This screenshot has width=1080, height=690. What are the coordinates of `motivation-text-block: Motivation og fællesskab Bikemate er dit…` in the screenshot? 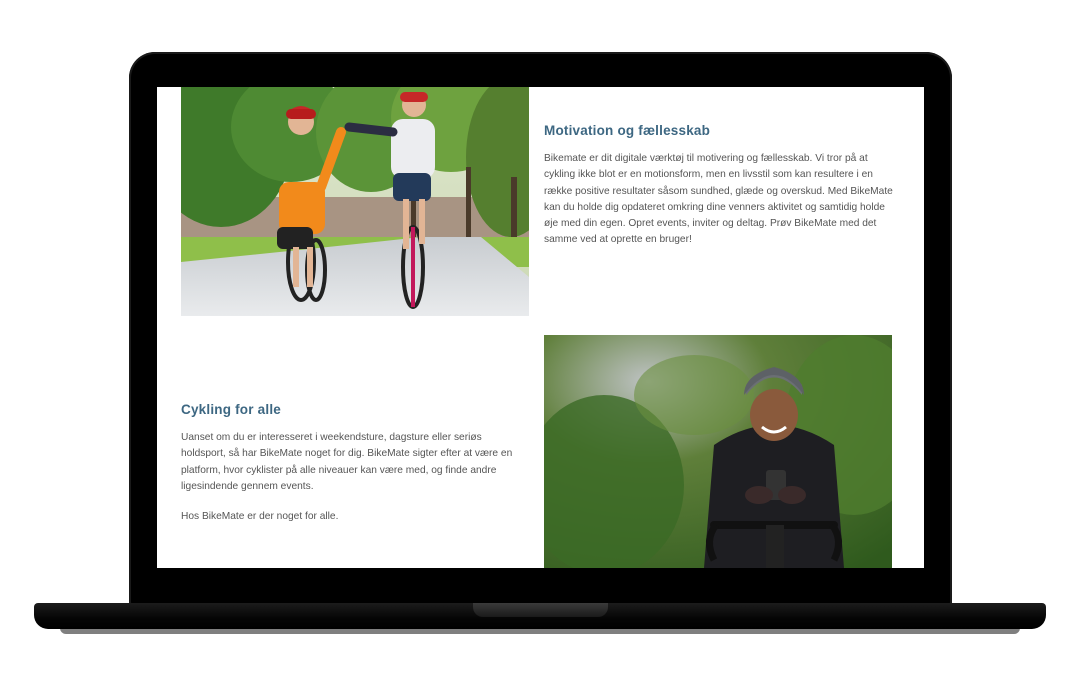 It's located at (719, 186).